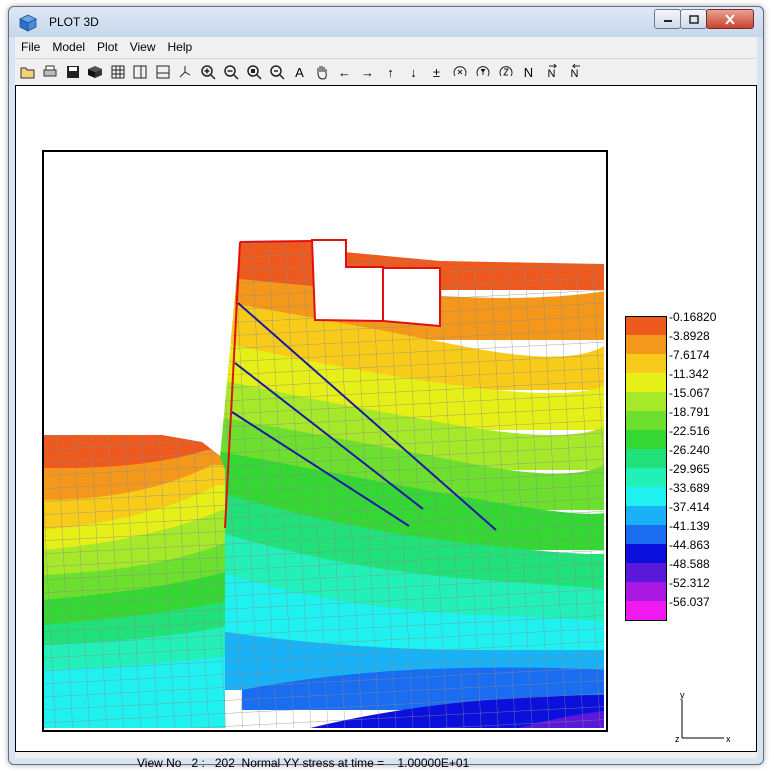 This screenshot has height=771, width=774. I want to click on view-label: View No, so click(159, 763).